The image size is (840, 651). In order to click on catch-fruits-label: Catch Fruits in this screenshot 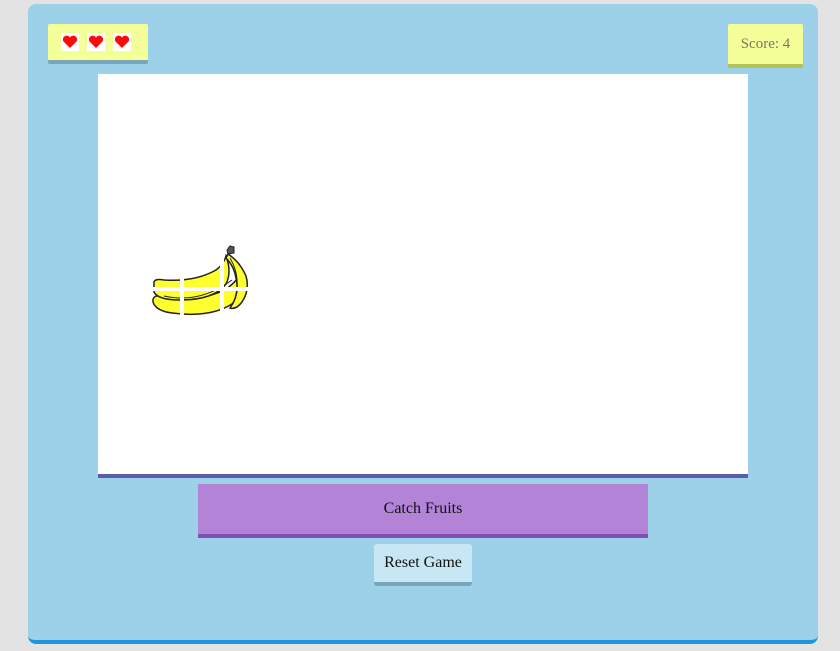, I will do `click(423, 508)`.